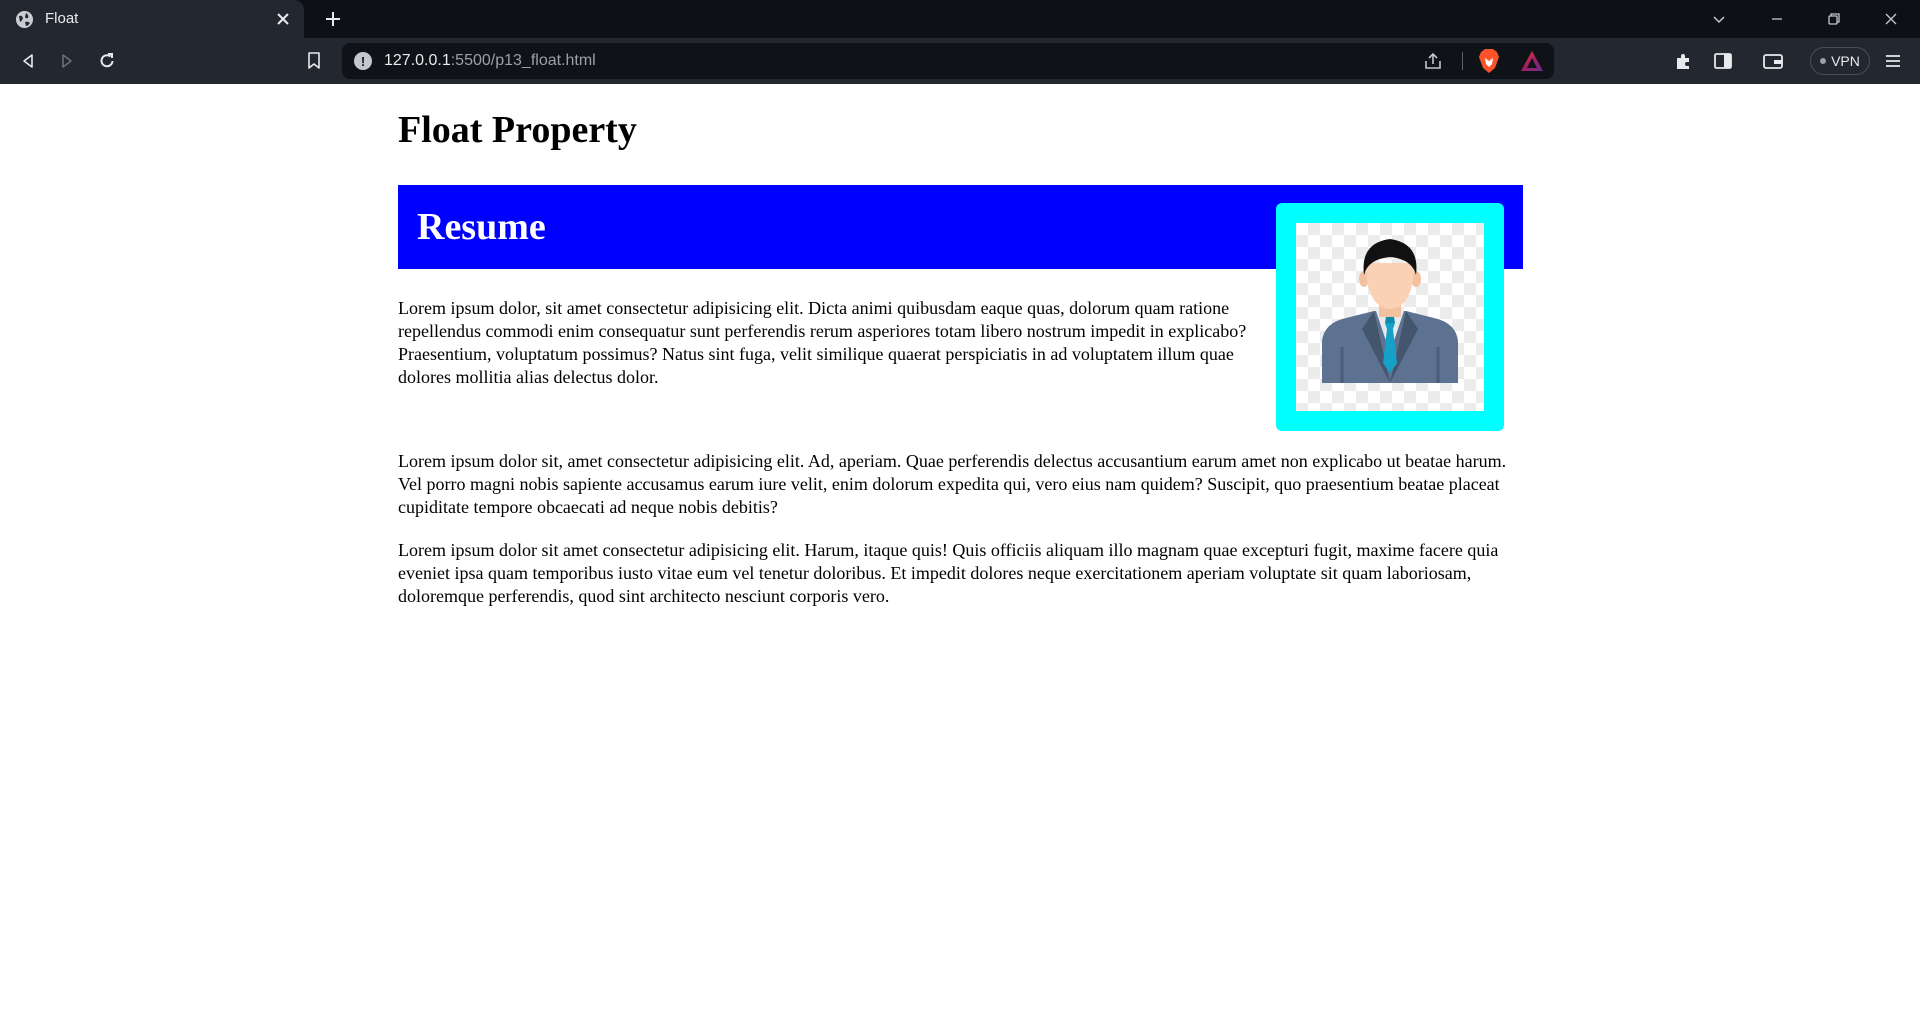 The height and width of the screenshot is (1020, 1920). What do you see at coordinates (1845, 61) in the screenshot?
I see `vpn-label: VPN` at bounding box center [1845, 61].